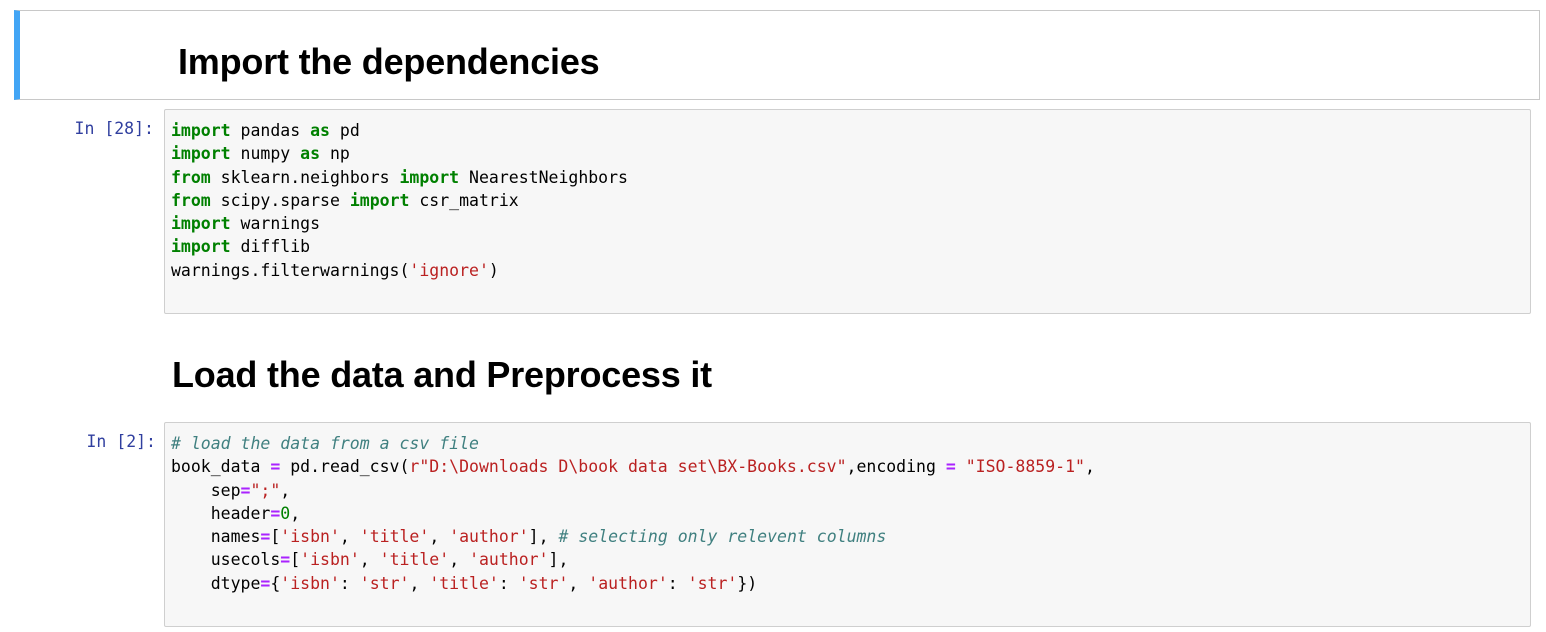  Describe the element at coordinates (335, 154) in the screenshot. I see `code-token: np` at that location.